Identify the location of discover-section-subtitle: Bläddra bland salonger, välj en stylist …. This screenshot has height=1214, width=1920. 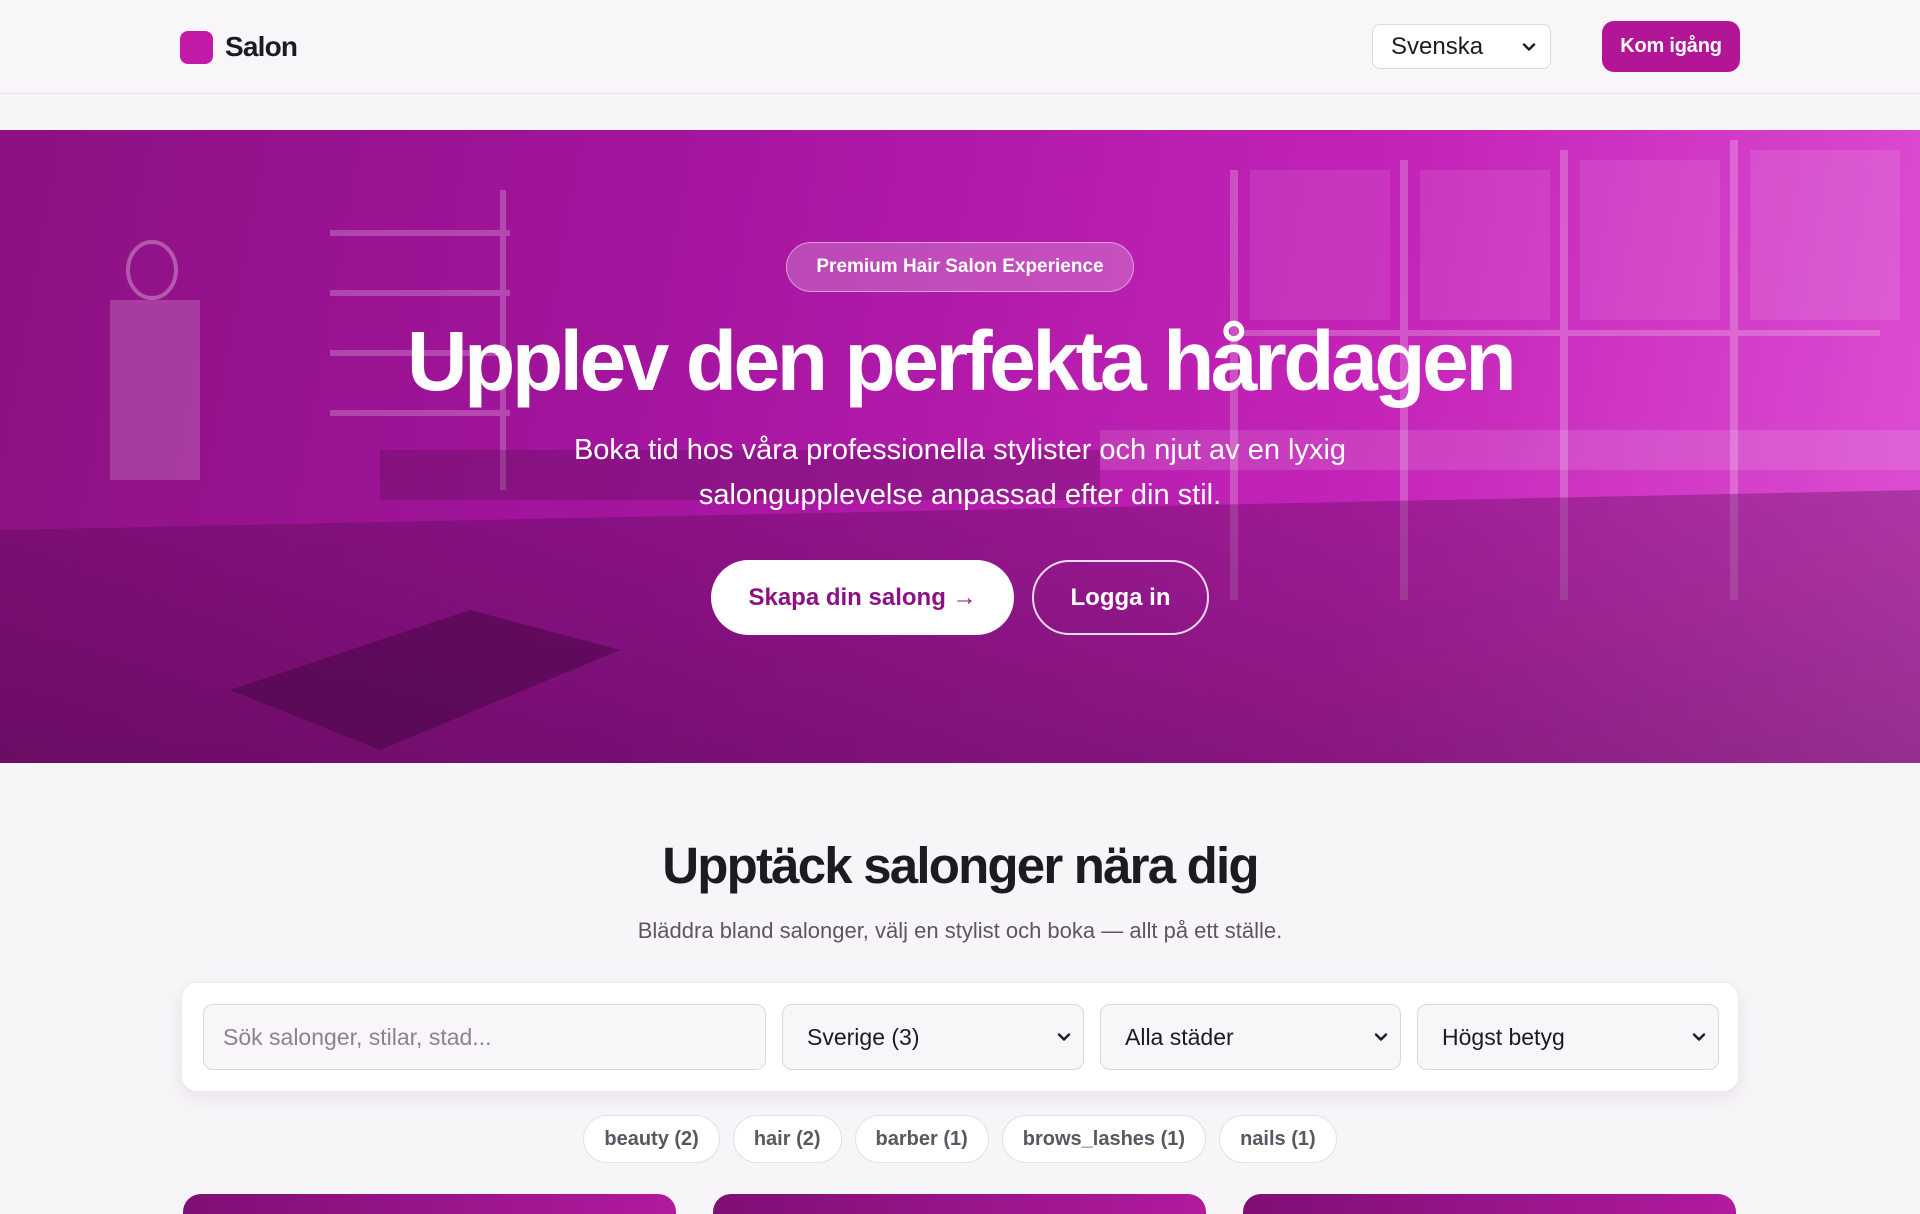
(960, 930).